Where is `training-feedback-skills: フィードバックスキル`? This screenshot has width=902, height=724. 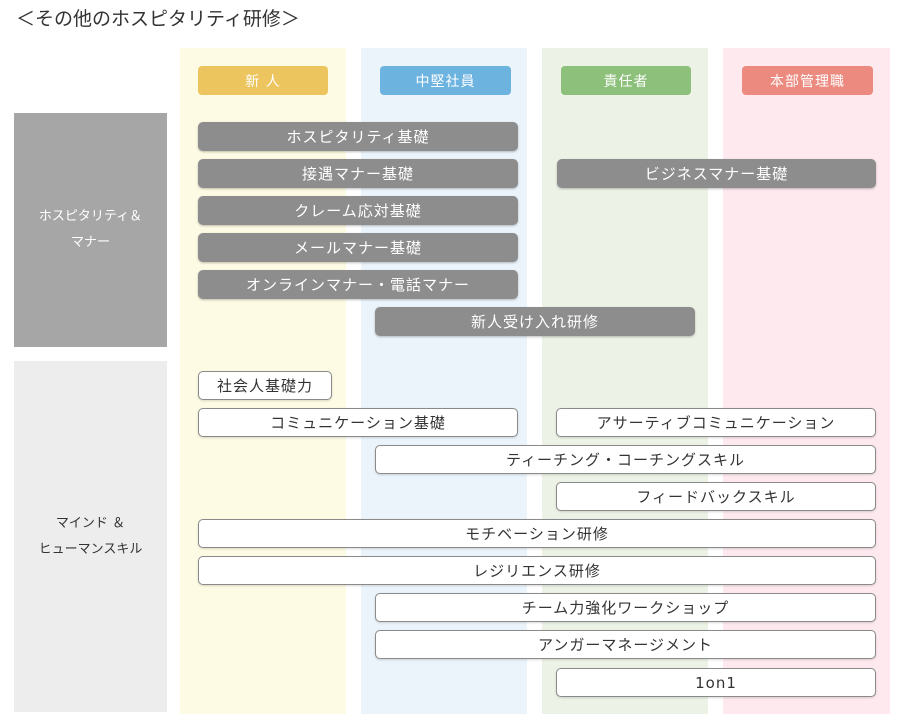
training-feedback-skills: フィードバックスキル is located at coordinates (716, 496).